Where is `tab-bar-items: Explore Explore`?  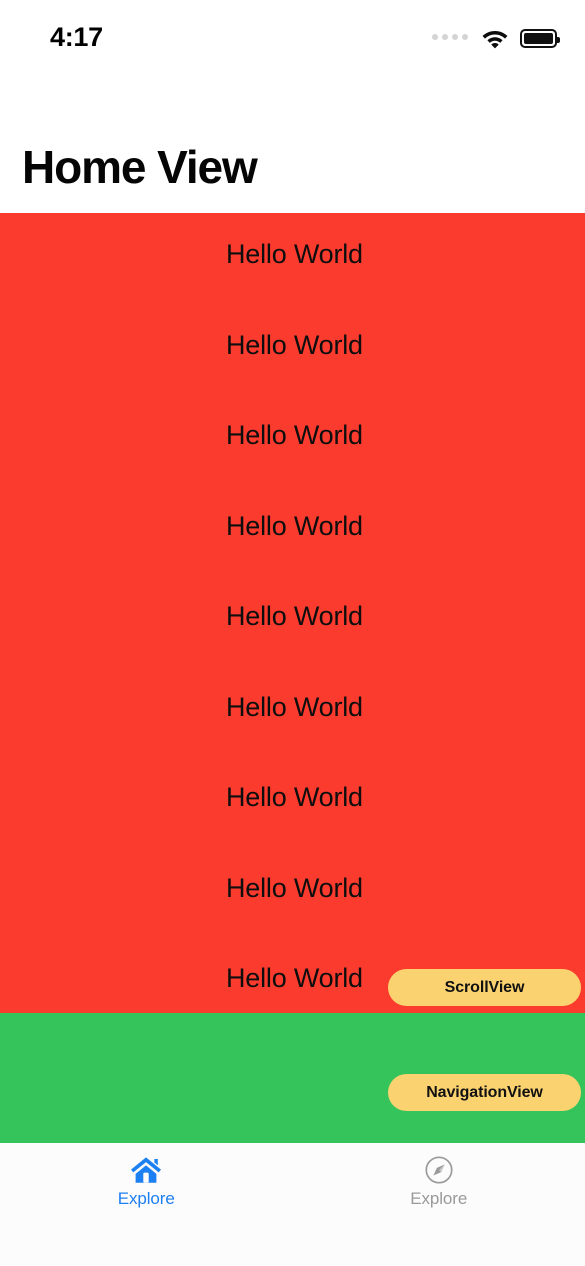
tab-bar-items: Explore Explore is located at coordinates (292, 1185).